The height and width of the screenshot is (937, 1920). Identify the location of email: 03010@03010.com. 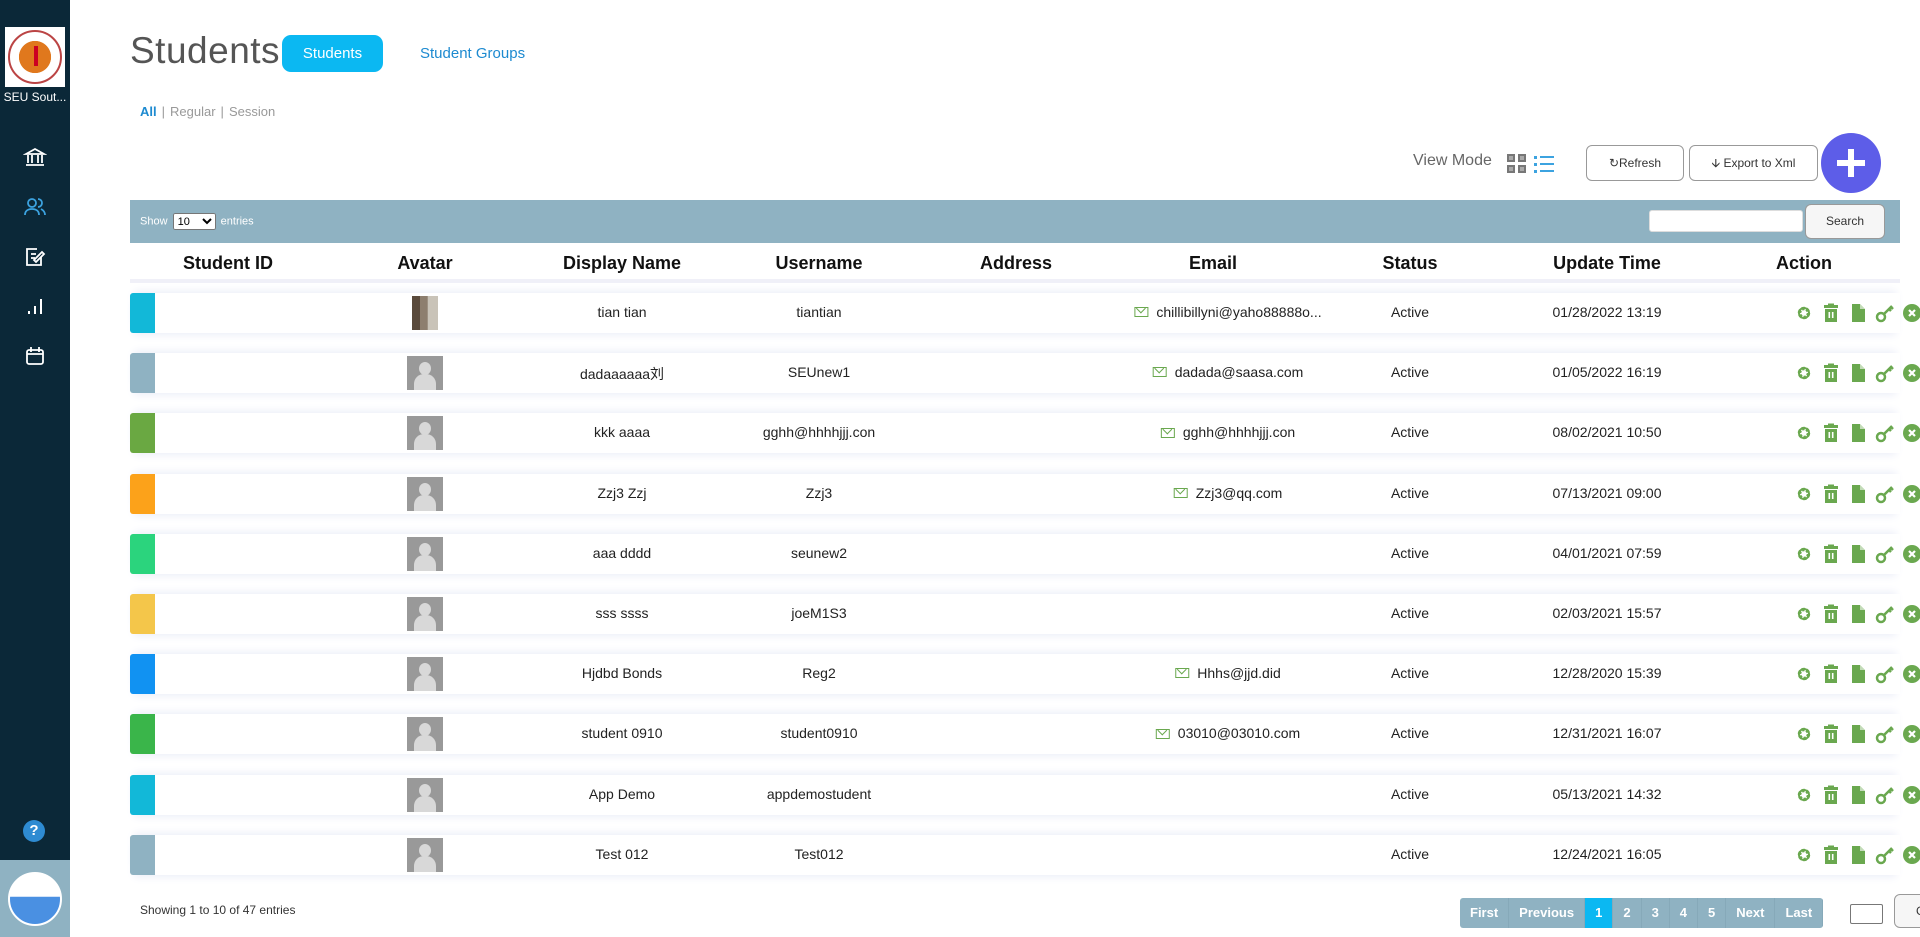
(1227, 733).